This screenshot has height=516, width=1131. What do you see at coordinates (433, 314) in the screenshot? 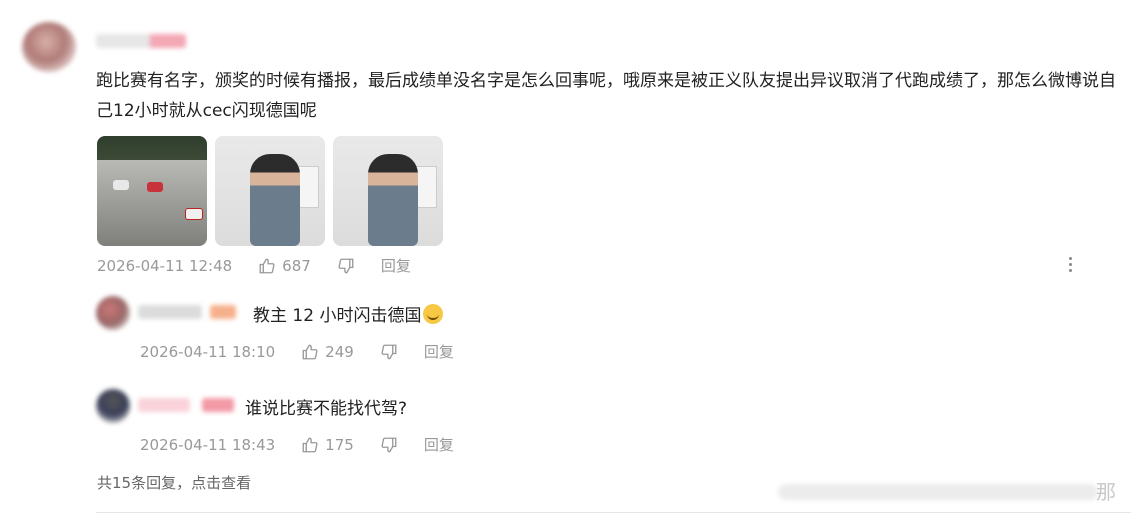
I see `grin-emoji` at bounding box center [433, 314].